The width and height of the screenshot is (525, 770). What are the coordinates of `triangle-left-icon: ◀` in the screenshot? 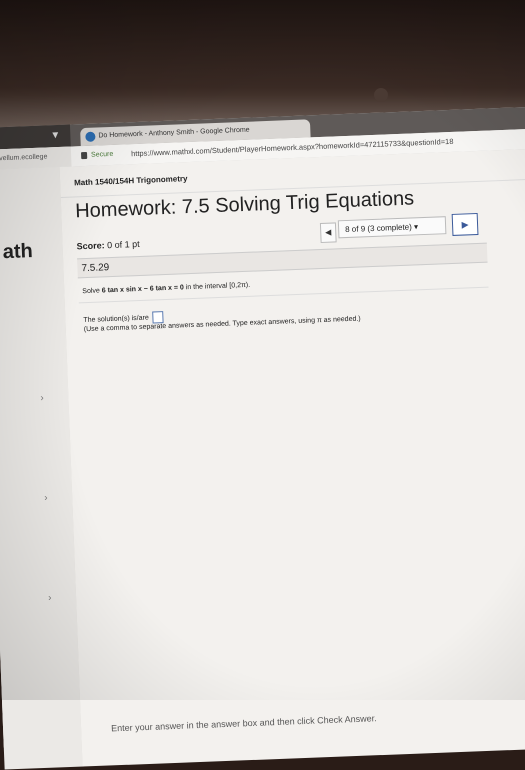 It's located at (328, 232).